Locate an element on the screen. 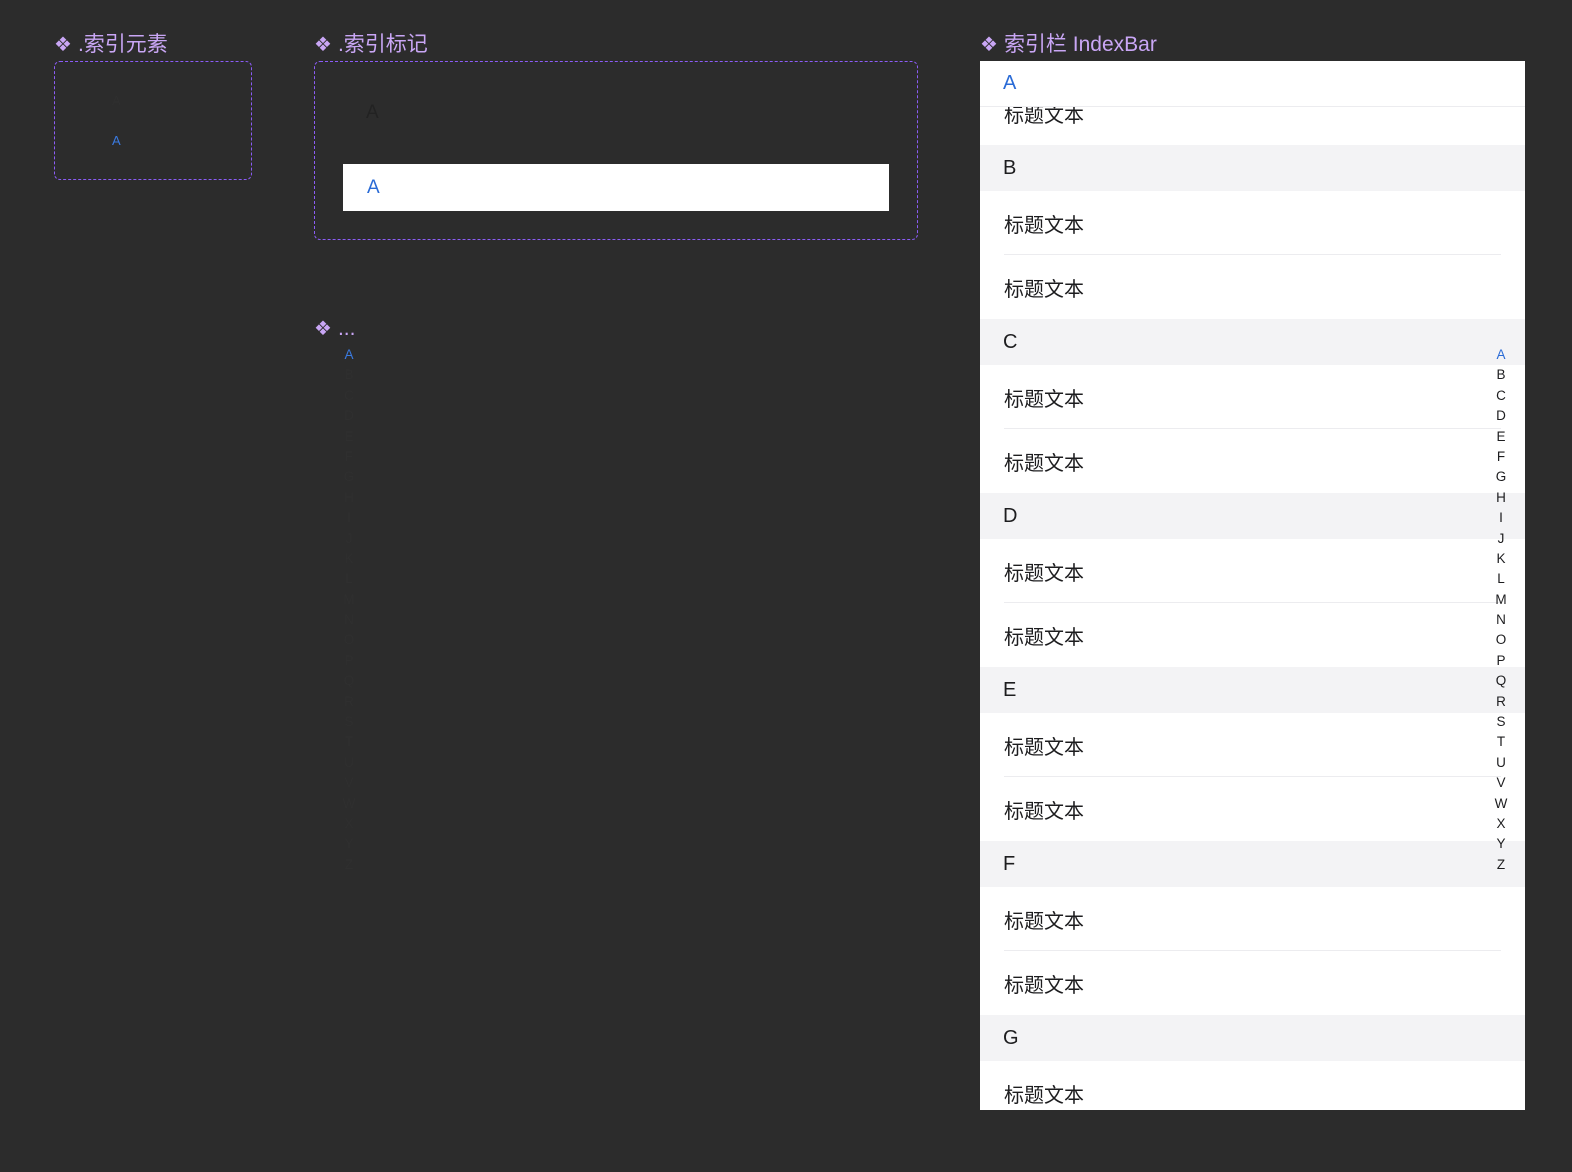 The width and height of the screenshot is (1572, 1172). indexbar-side-letter: P is located at coordinates (1500, 661).